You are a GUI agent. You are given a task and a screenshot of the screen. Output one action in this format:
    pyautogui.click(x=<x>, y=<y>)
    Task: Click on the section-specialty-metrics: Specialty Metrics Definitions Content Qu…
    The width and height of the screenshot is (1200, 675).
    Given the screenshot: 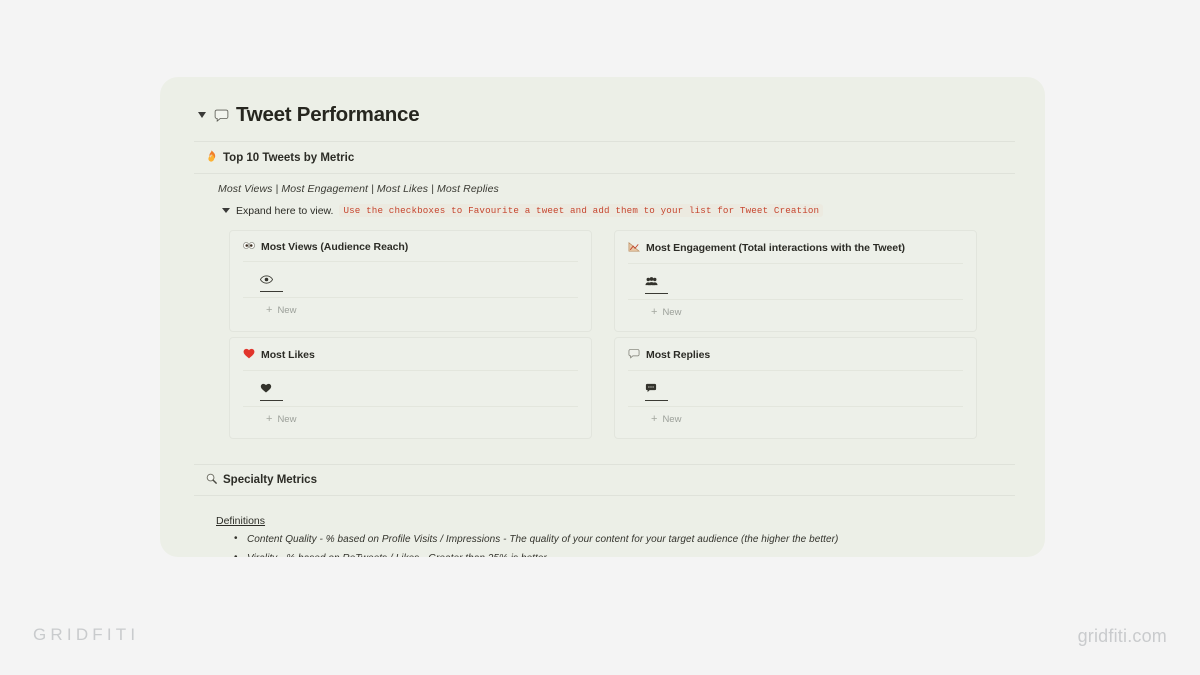 What is the action you would take?
    pyautogui.click(x=604, y=510)
    